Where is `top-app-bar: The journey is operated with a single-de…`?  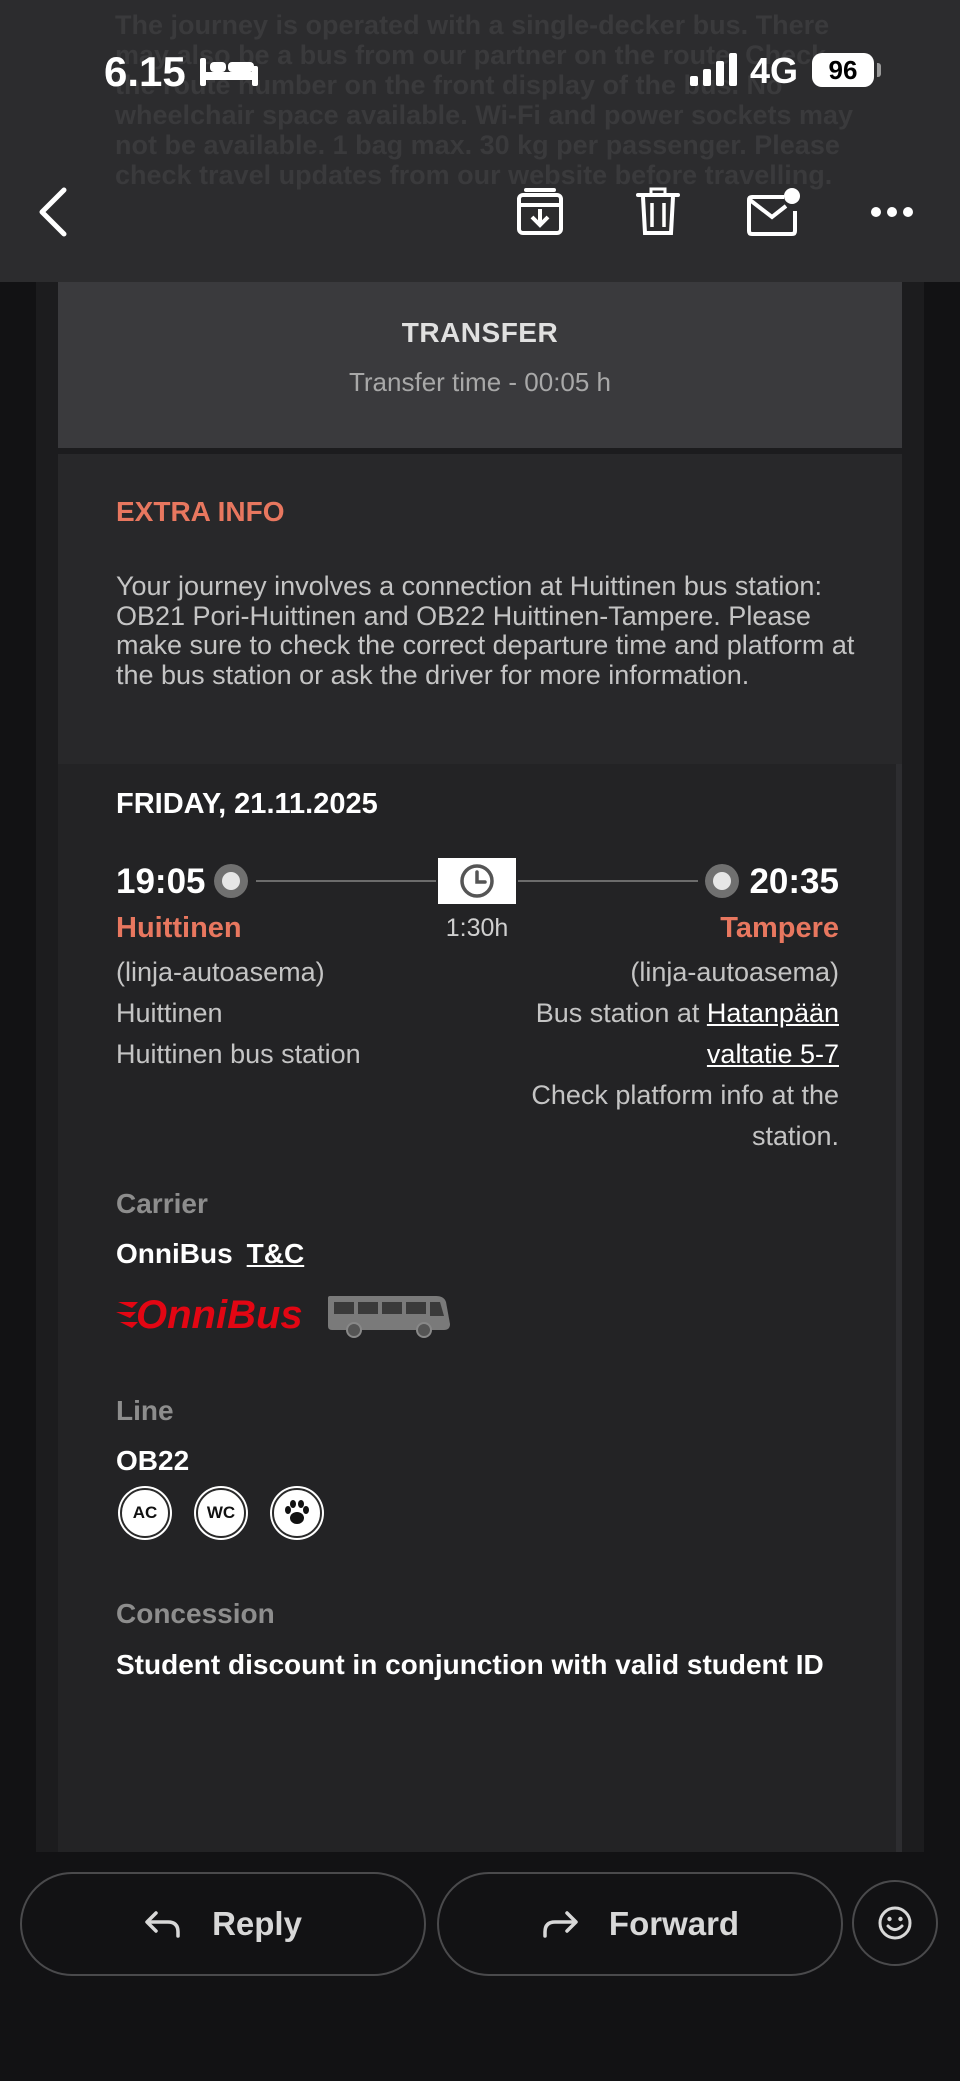 top-app-bar: The journey is operated with a single-de… is located at coordinates (480, 141).